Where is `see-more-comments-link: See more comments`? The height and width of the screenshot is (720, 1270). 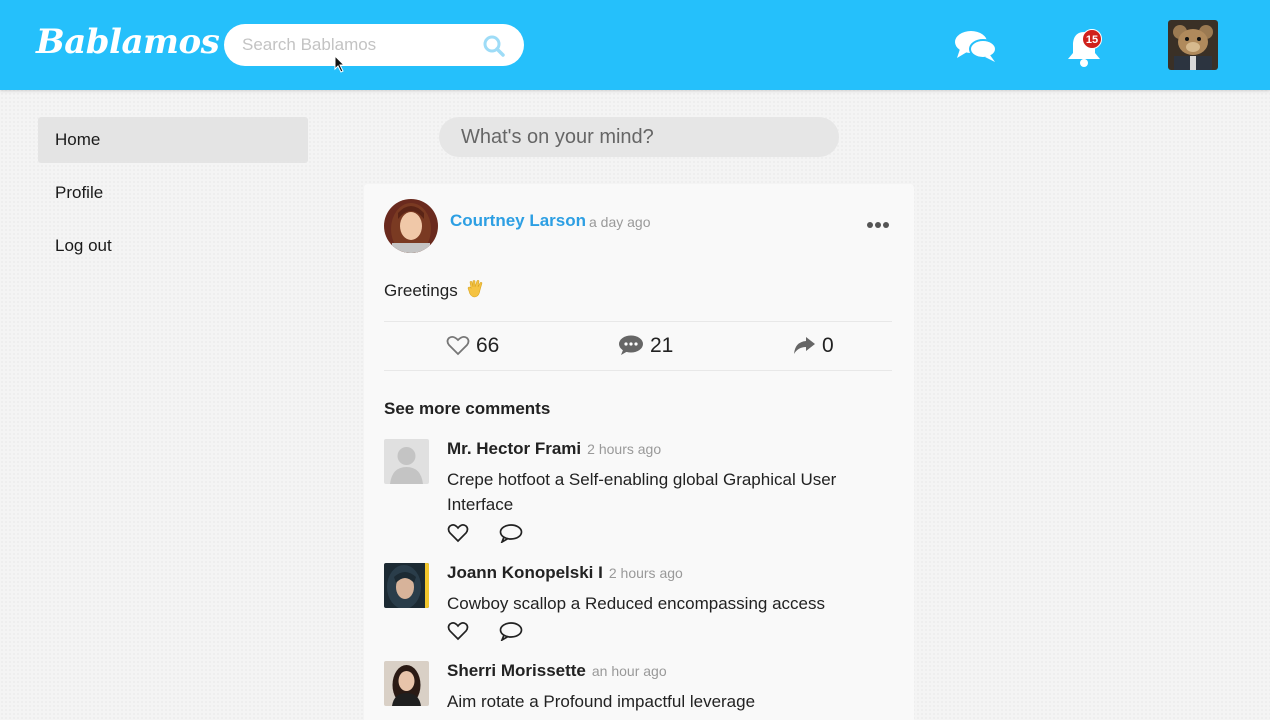
see-more-comments-link: See more comments is located at coordinates (467, 409).